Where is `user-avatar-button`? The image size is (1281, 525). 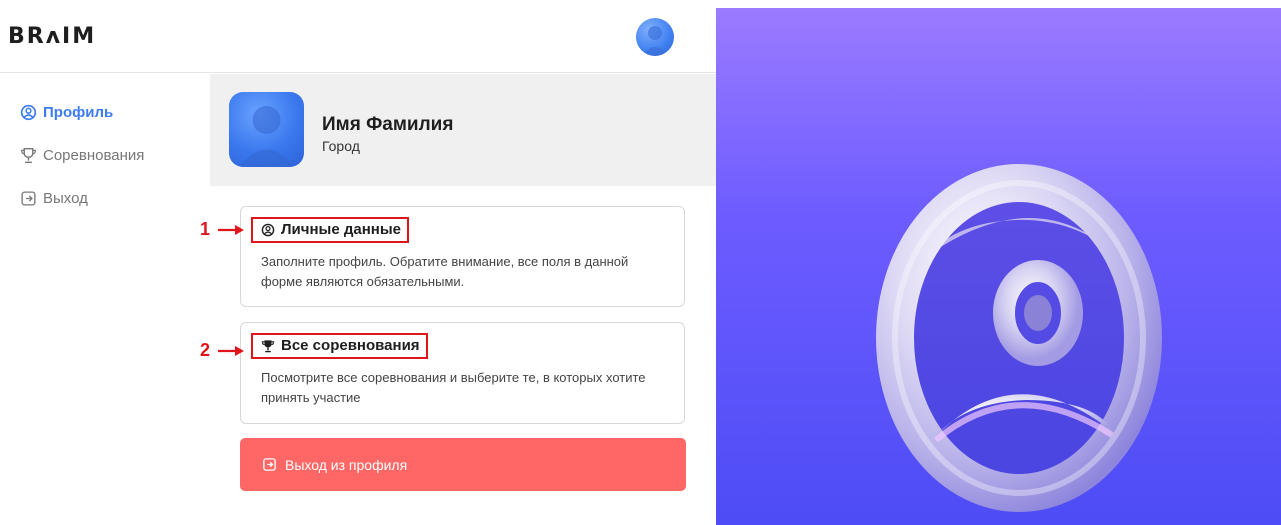 user-avatar-button is located at coordinates (655, 37).